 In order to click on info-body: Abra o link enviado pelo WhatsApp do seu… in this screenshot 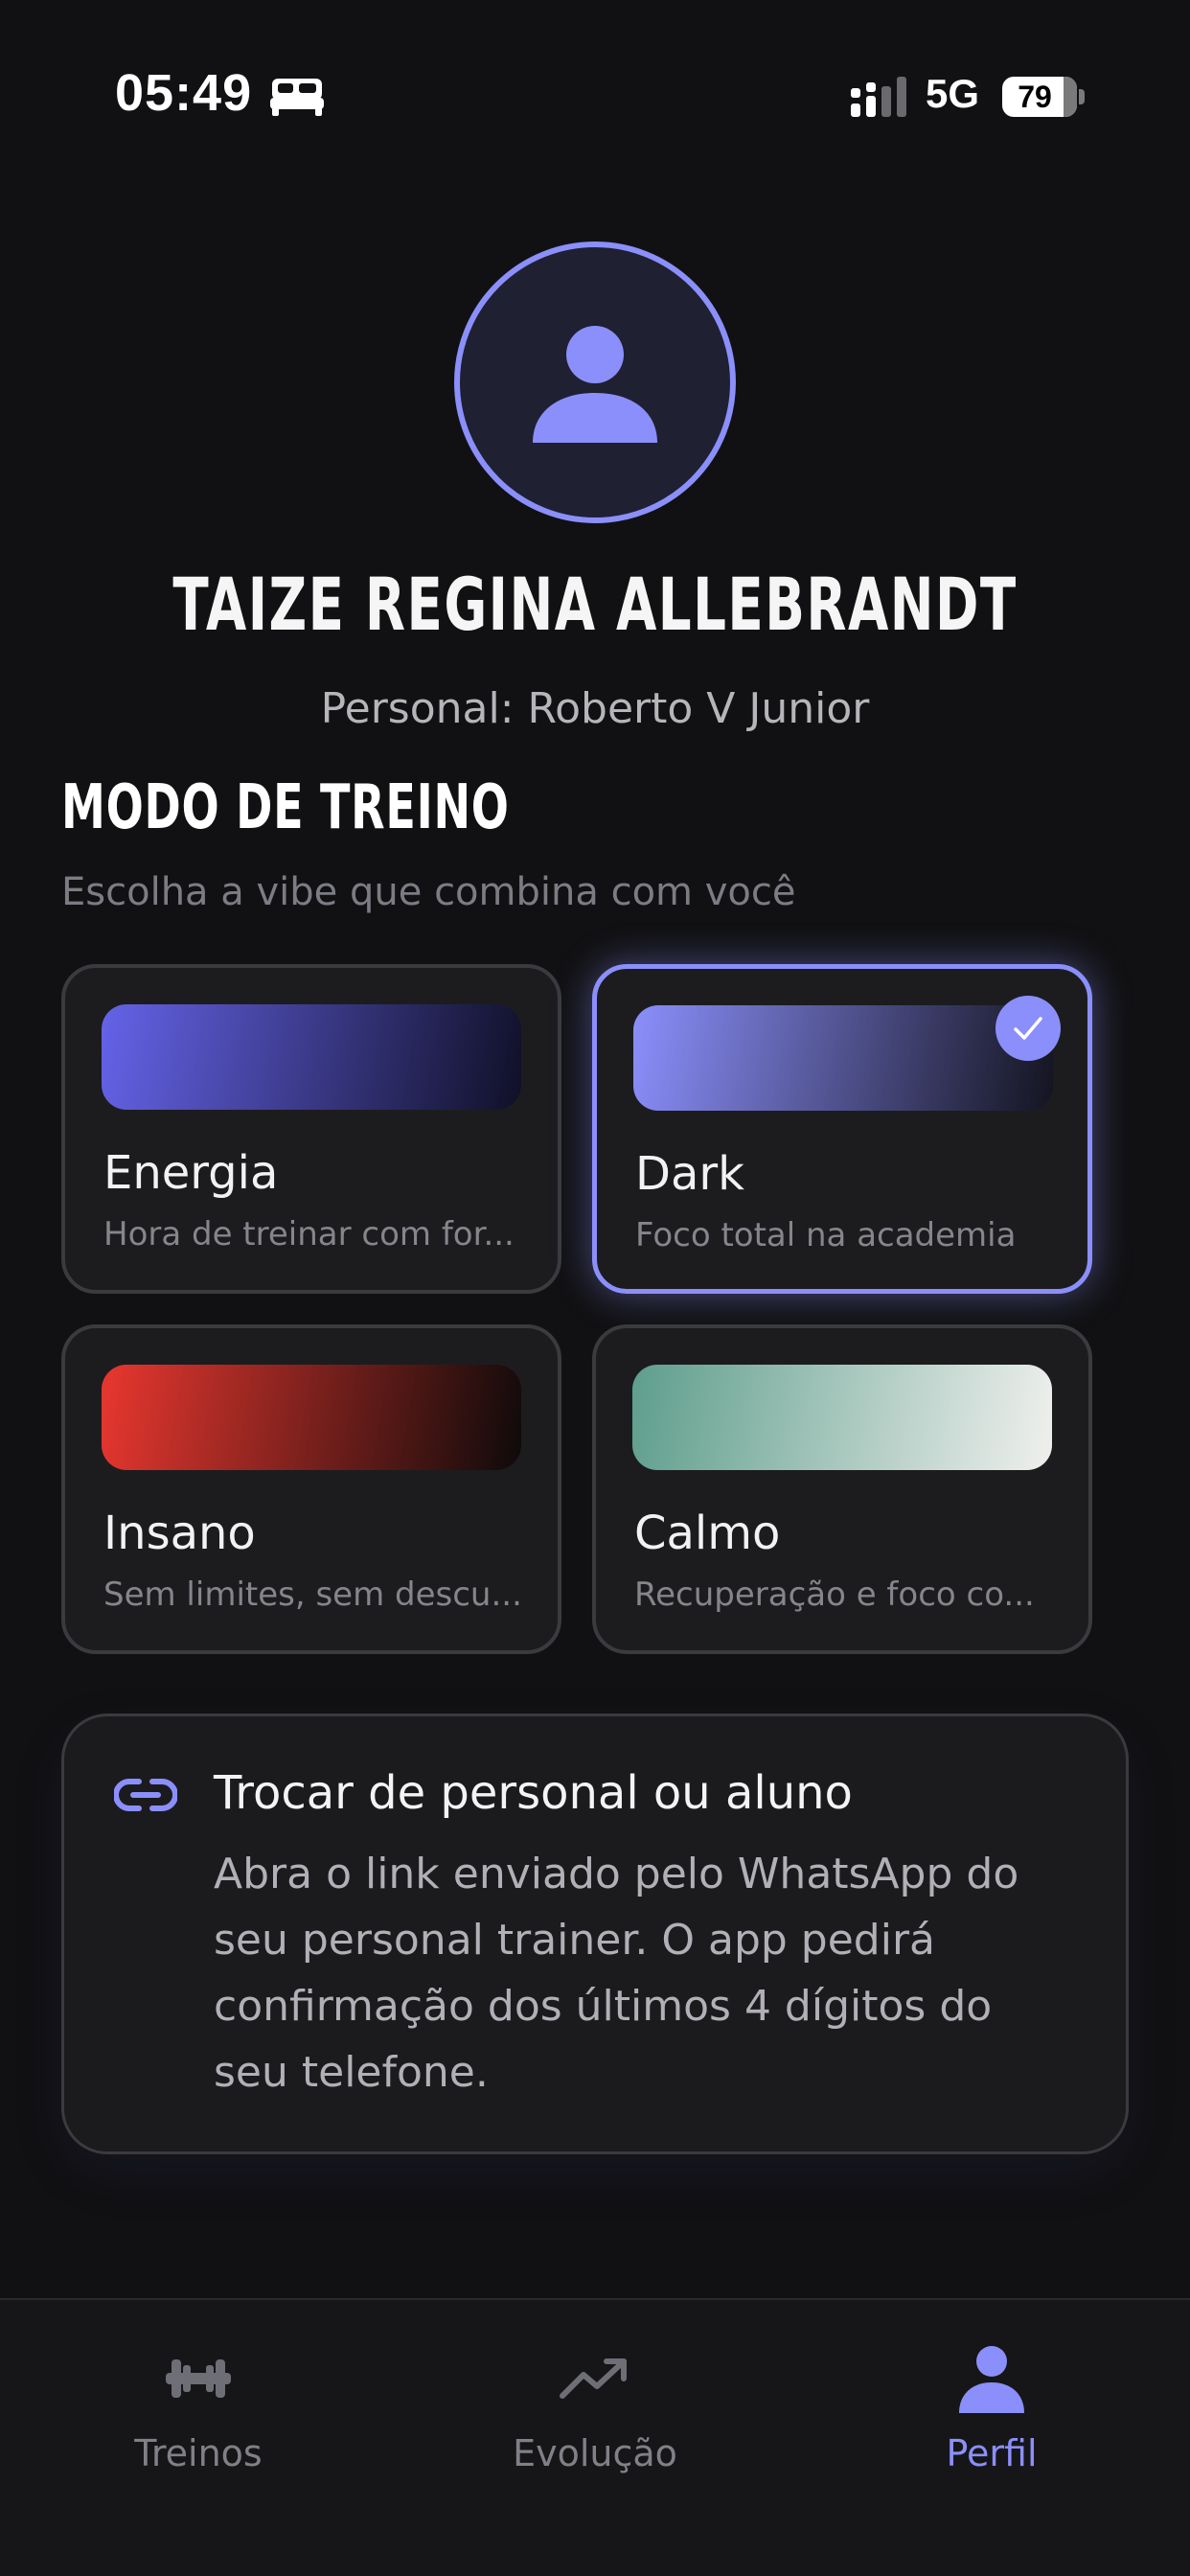, I will do `click(617, 1974)`.